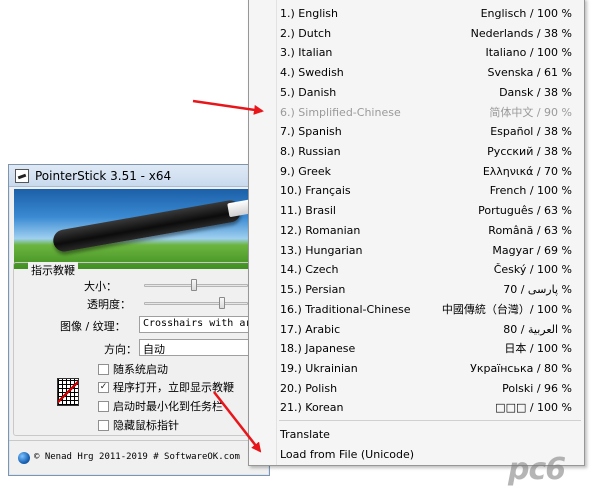 The image size is (600, 495). Describe the element at coordinates (228, 107) in the screenshot. I see `arrow-to-simplified-chinese` at that location.